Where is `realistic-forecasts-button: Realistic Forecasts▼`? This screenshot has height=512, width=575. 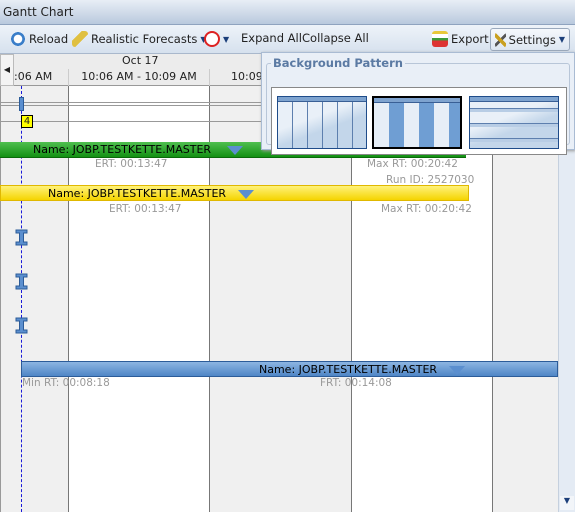
realistic-forecasts-button: Realistic Forecasts▼ is located at coordinates (139, 39).